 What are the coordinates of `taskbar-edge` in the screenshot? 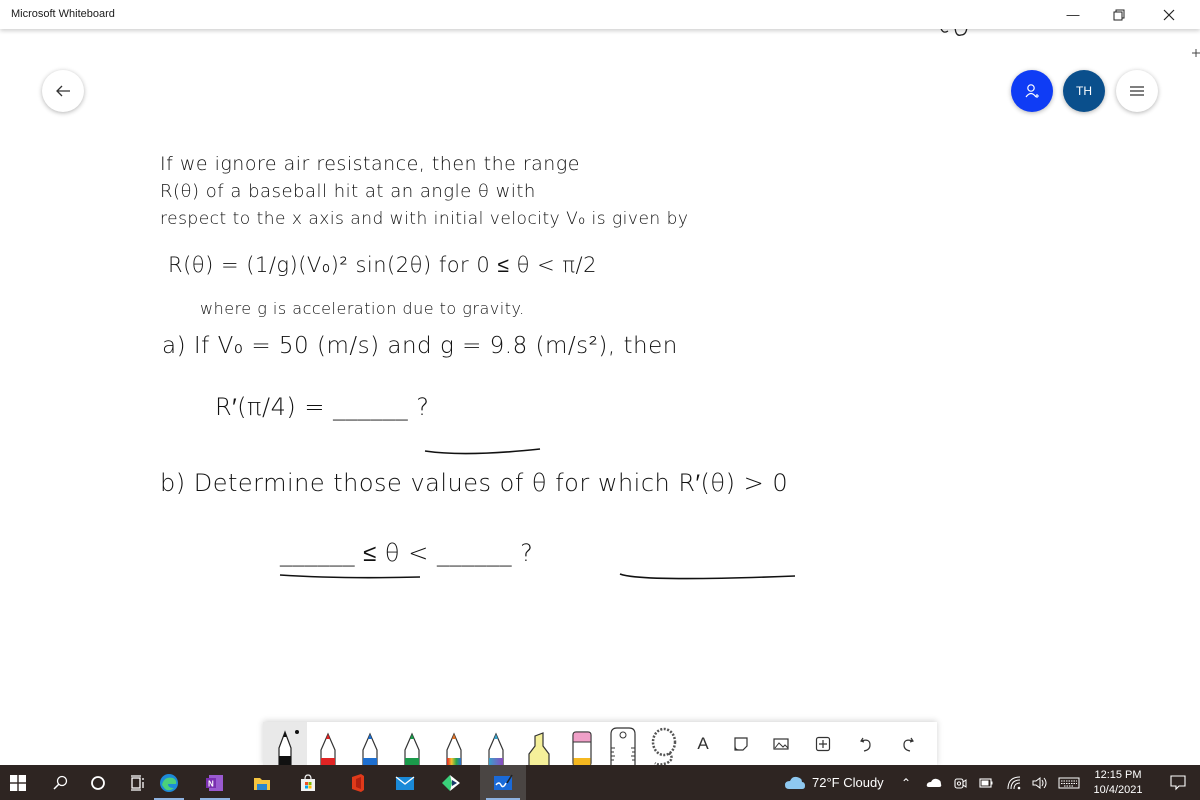 It's located at (169, 782).